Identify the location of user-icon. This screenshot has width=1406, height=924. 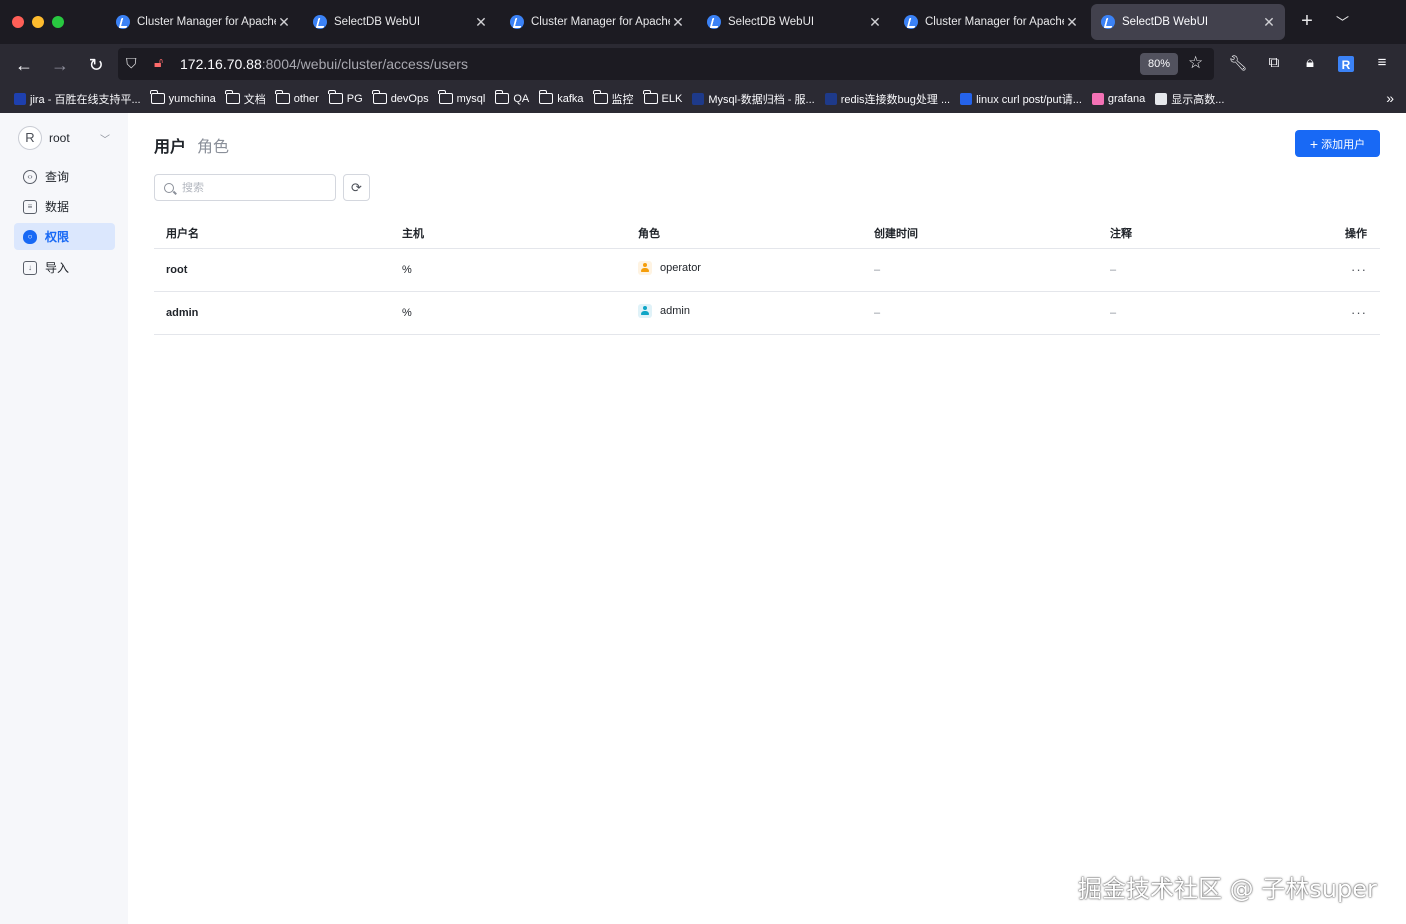
(645, 311).